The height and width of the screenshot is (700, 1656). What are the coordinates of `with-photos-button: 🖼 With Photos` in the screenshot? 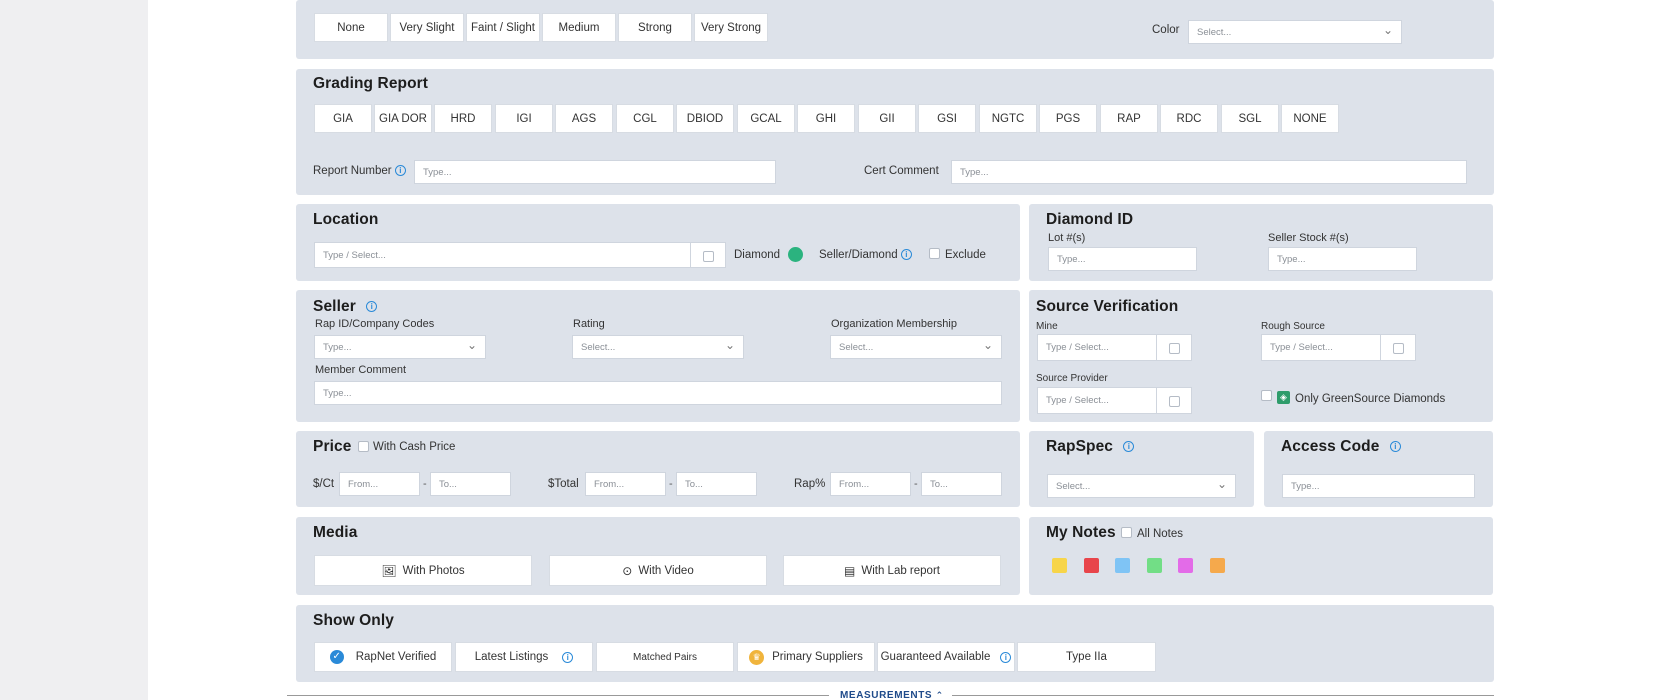 It's located at (423, 570).